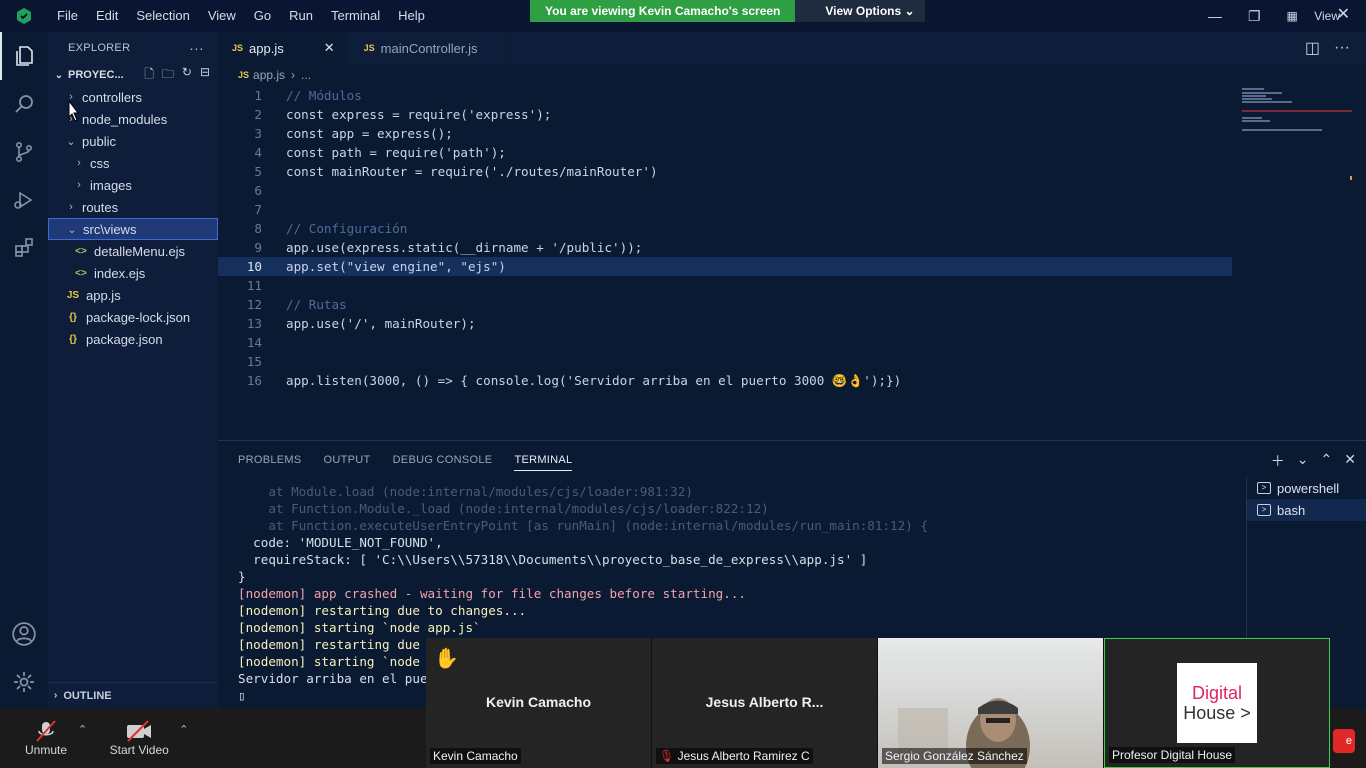  What do you see at coordinates (427, 48) in the screenshot?
I see `tab-main-controller: JS mainController.js` at bounding box center [427, 48].